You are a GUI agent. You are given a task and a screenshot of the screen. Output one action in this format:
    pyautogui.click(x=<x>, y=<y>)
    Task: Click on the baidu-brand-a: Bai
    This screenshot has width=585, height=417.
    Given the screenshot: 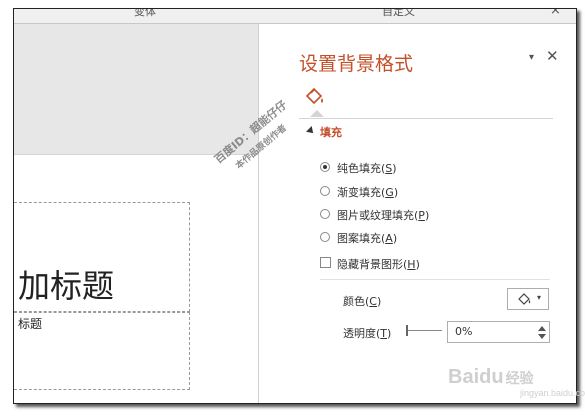 What is the action you would take?
    pyautogui.click(x=464, y=377)
    